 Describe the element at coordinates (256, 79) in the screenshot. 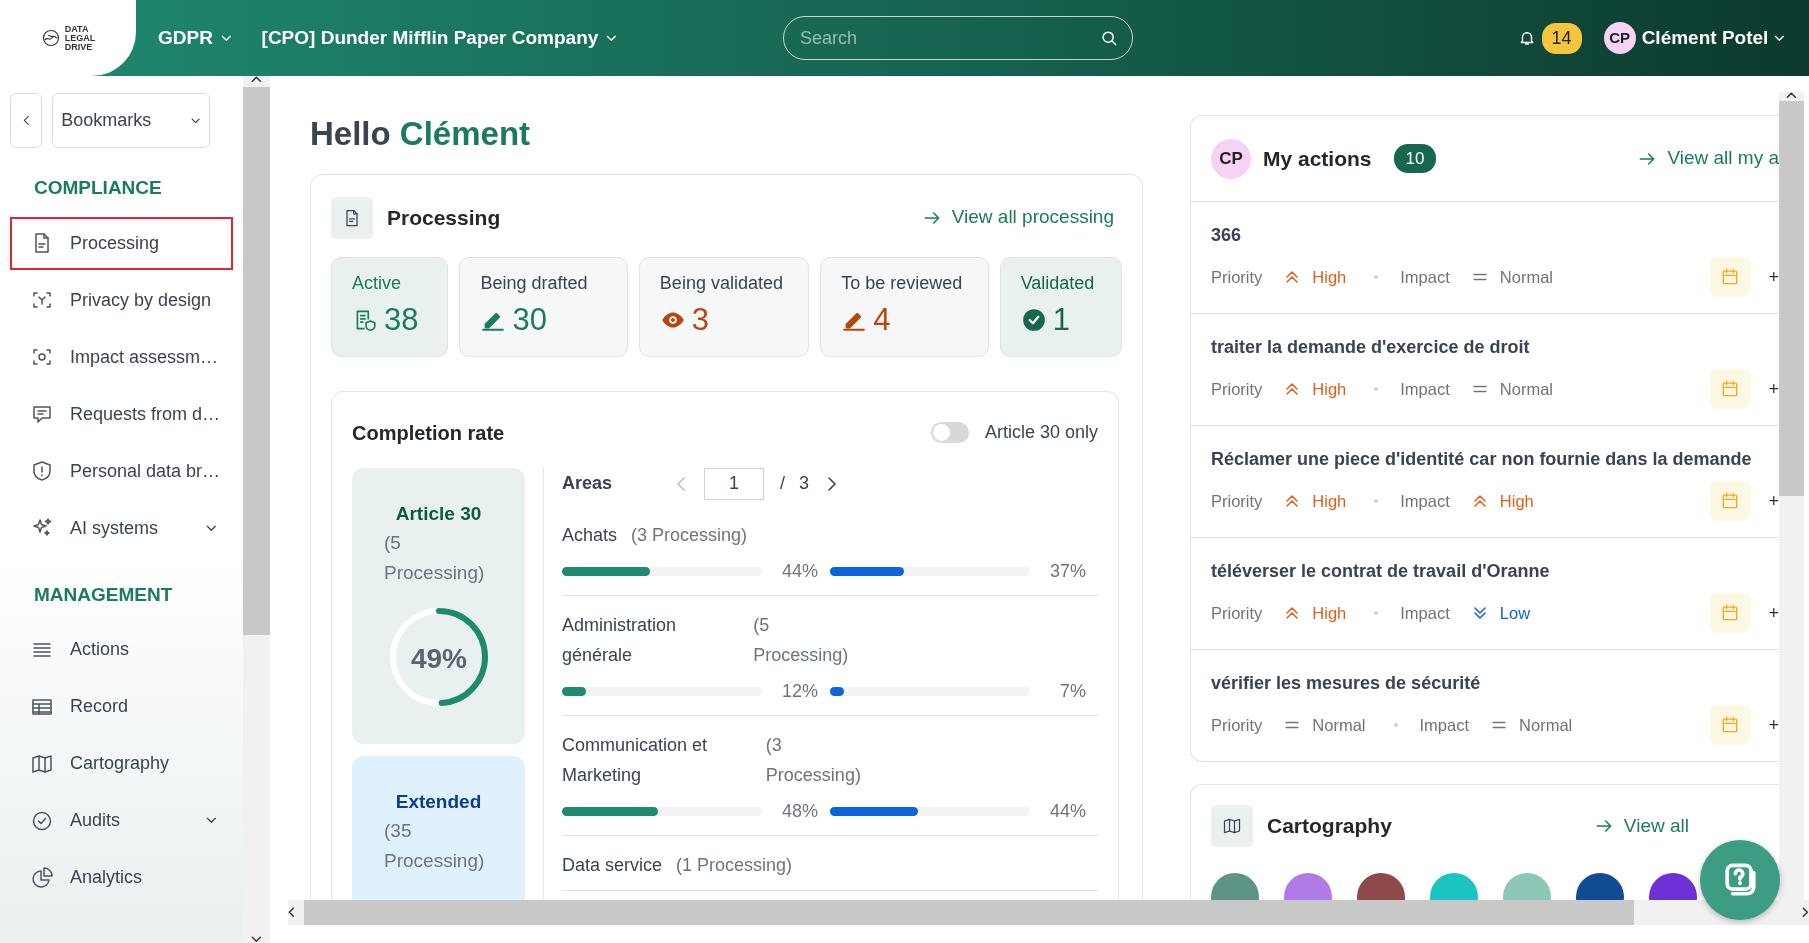

I see `chevron-up-icon` at that location.